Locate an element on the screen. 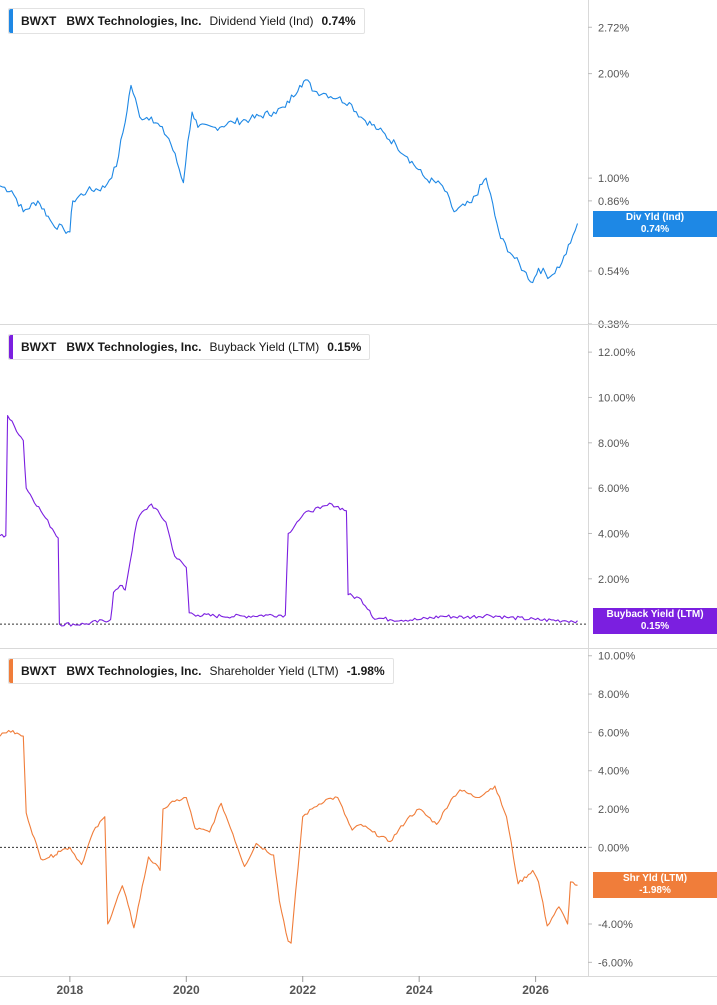 The image size is (717, 1005). dividend-series-swatch is located at coordinates (11, 21).